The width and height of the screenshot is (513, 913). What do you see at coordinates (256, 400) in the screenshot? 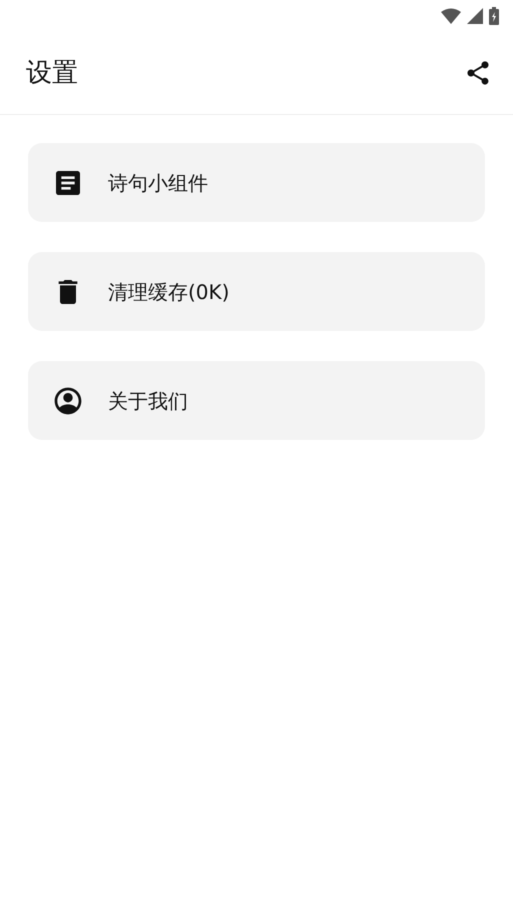
I see `settings-item: 关于我们` at bounding box center [256, 400].